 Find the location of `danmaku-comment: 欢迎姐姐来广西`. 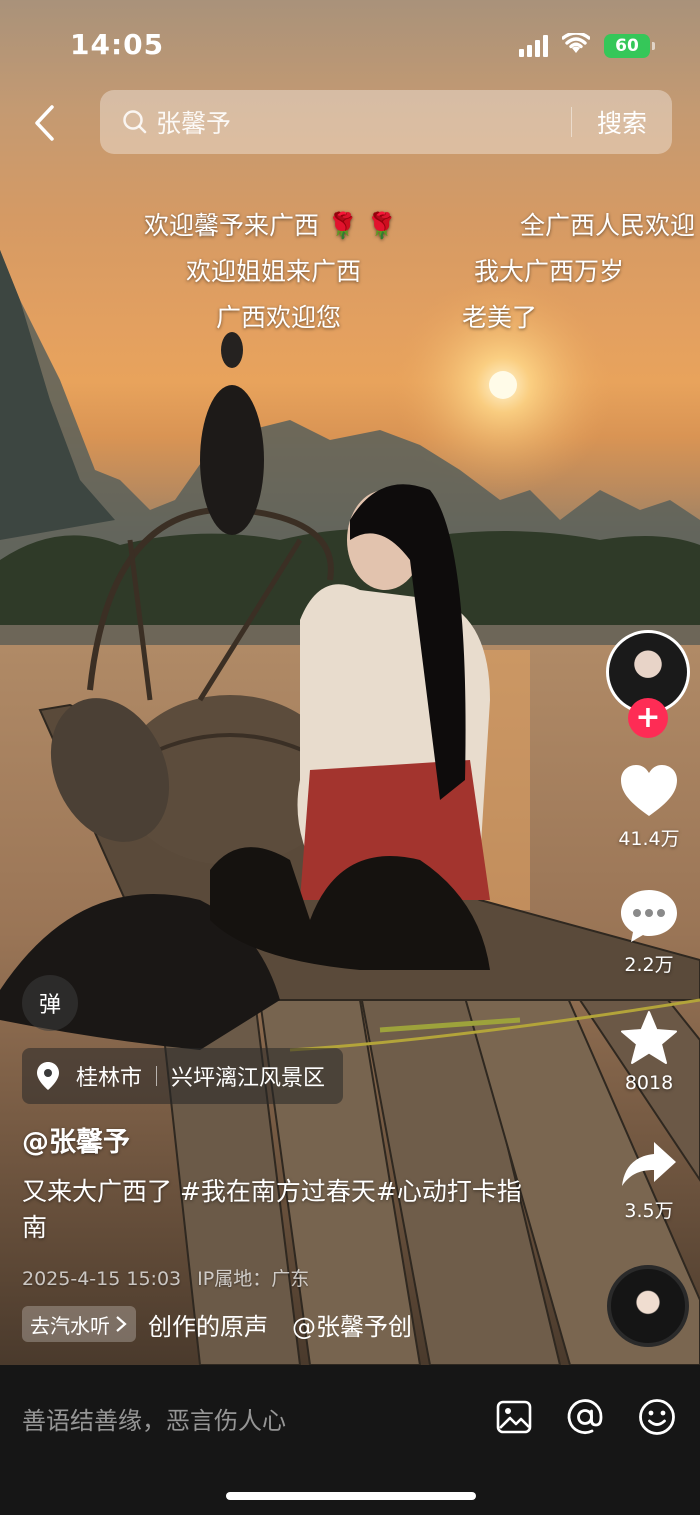

danmaku-comment: 欢迎姐姐来广西 is located at coordinates (274, 271).